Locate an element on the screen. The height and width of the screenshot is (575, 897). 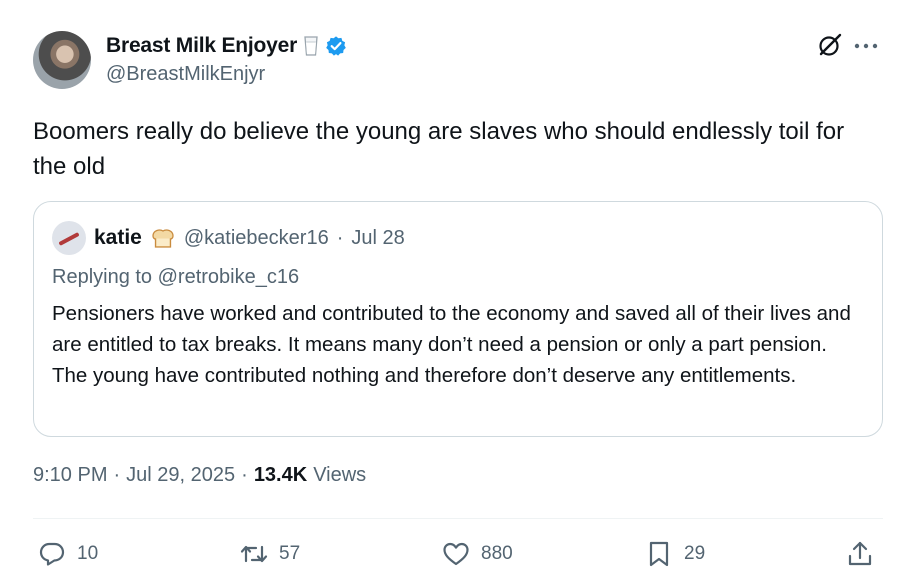
quoted-tweet-header: katie @katiebecker16 · Jul 28 is located at coordinates (228, 238).